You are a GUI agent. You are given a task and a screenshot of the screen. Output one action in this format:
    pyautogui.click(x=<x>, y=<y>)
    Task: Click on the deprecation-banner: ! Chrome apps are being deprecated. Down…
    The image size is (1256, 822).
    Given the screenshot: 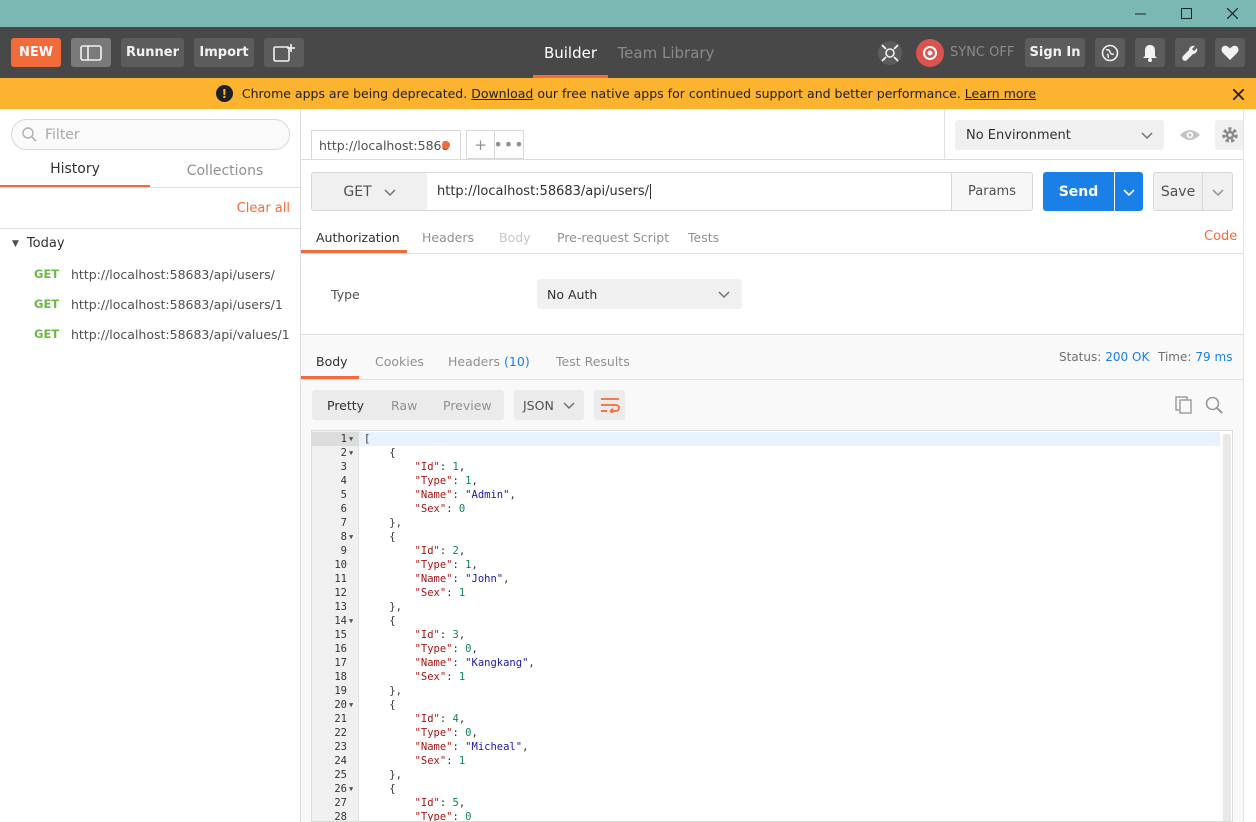 What is the action you would take?
    pyautogui.click(x=628, y=93)
    